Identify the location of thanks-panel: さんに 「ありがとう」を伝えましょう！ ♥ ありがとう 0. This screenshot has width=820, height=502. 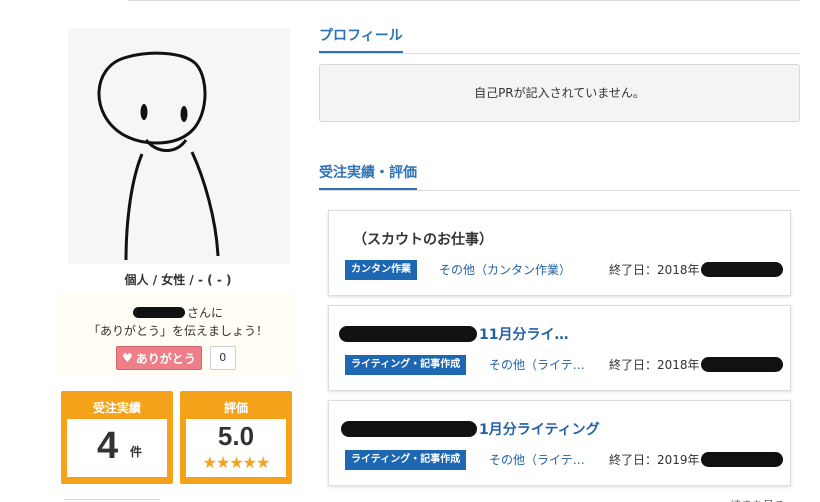
(178, 335).